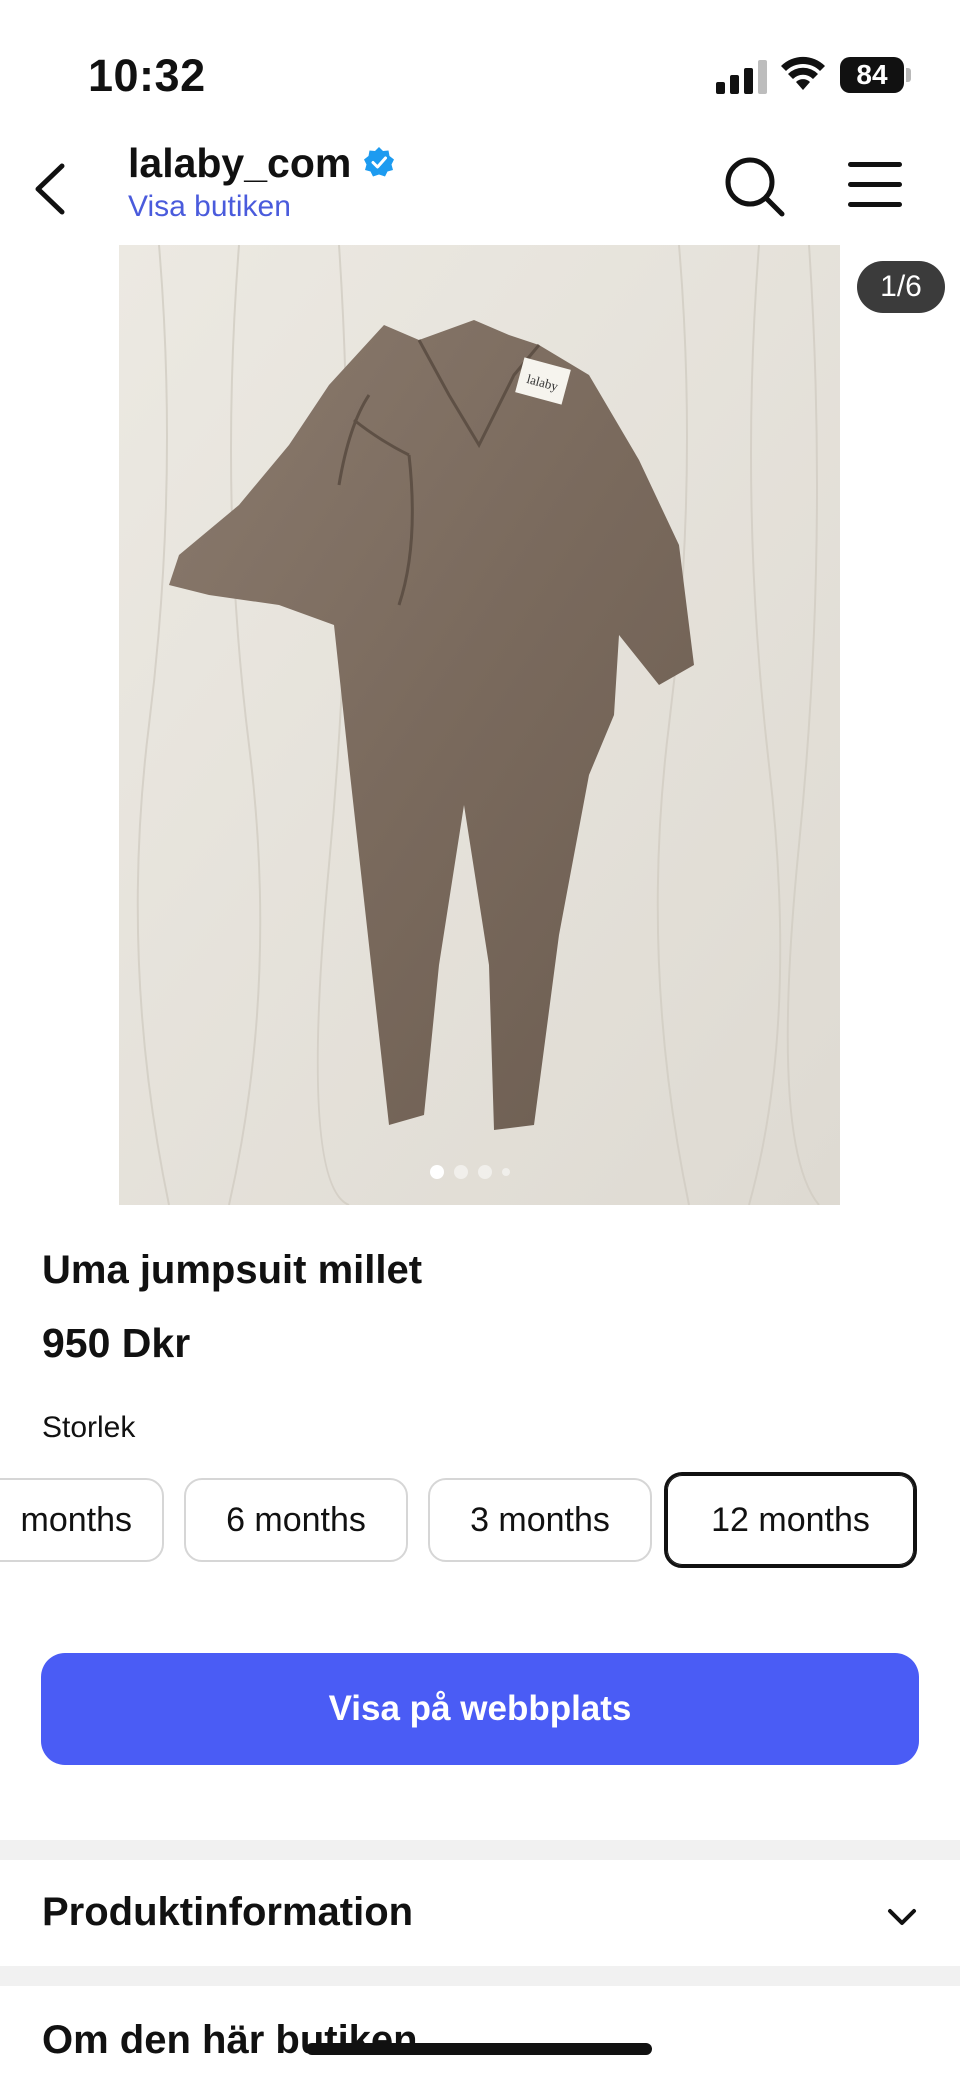 Image resolution: width=960 pixels, height=2079 pixels. Describe the element at coordinates (147, 75) in the screenshot. I see `status-time: 10:32` at that location.